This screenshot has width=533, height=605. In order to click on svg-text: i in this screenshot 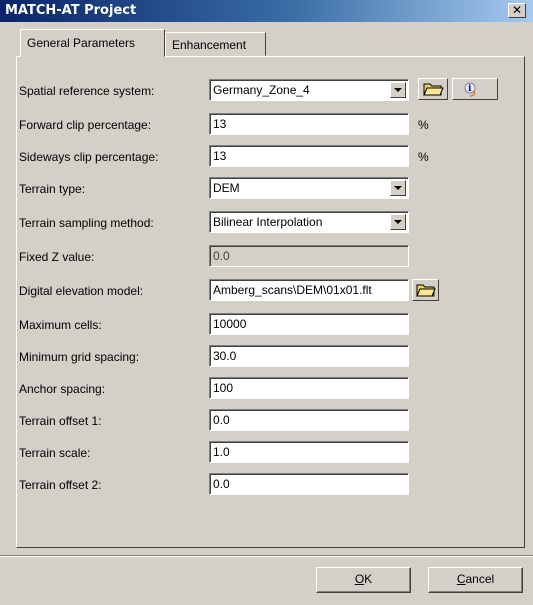, I will do `click(470, 89)`.